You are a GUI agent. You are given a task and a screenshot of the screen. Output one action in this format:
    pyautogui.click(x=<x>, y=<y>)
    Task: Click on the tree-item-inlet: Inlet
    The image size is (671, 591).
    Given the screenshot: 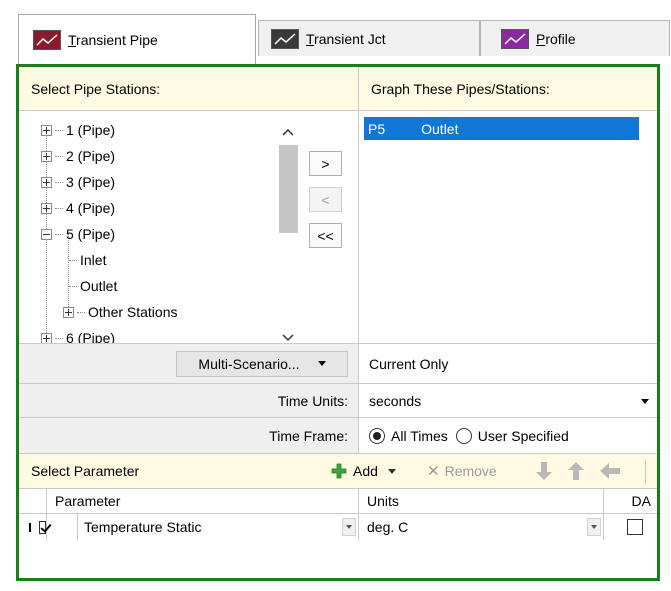 What is the action you would take?
    pyautogui.click(x=161, y=260)
    